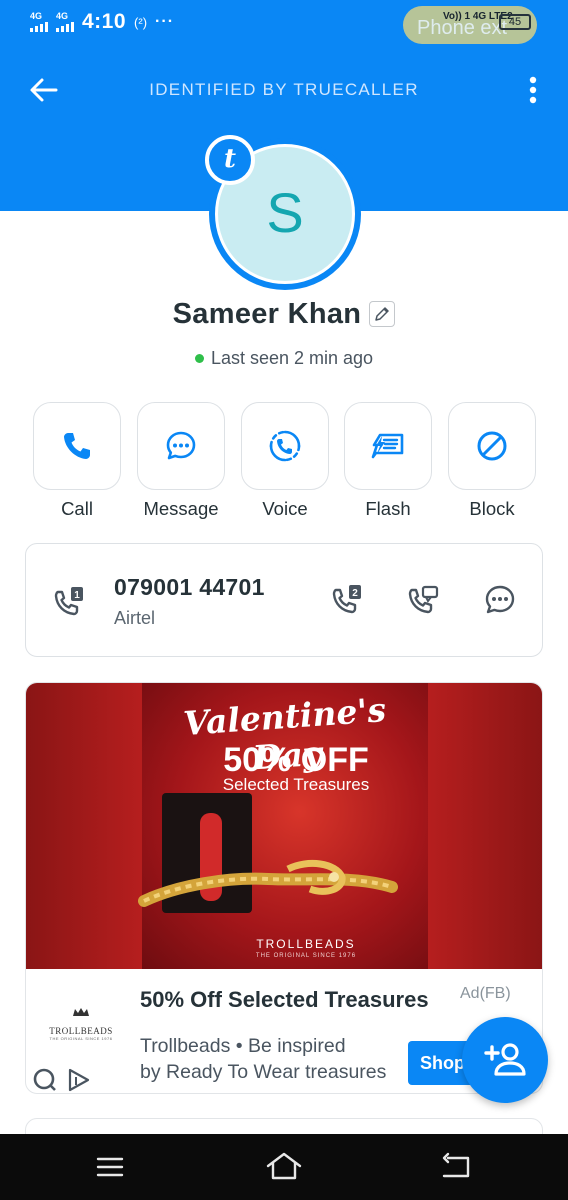 Image resolution: width=568 pixels, height=1200 pixels. What do you see at coordinates (456, 1167) in the screenshot?
I see `back-nav-icon` at bounding box center [456, 1167].